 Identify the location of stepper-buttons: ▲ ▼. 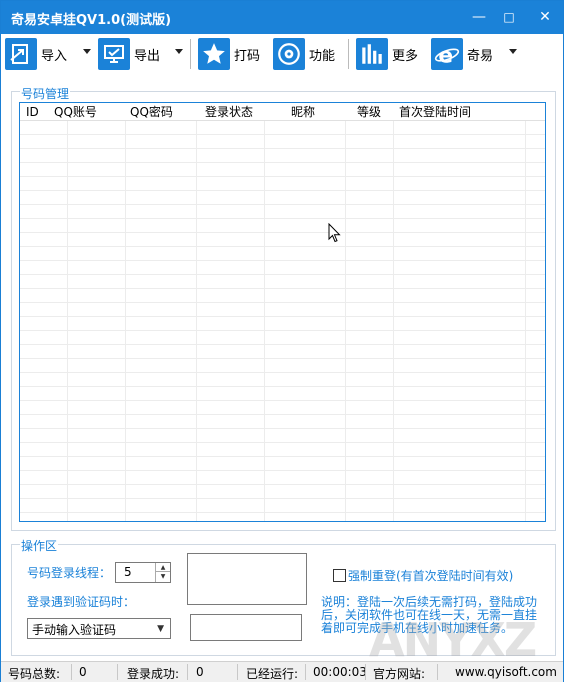
(162, 572).